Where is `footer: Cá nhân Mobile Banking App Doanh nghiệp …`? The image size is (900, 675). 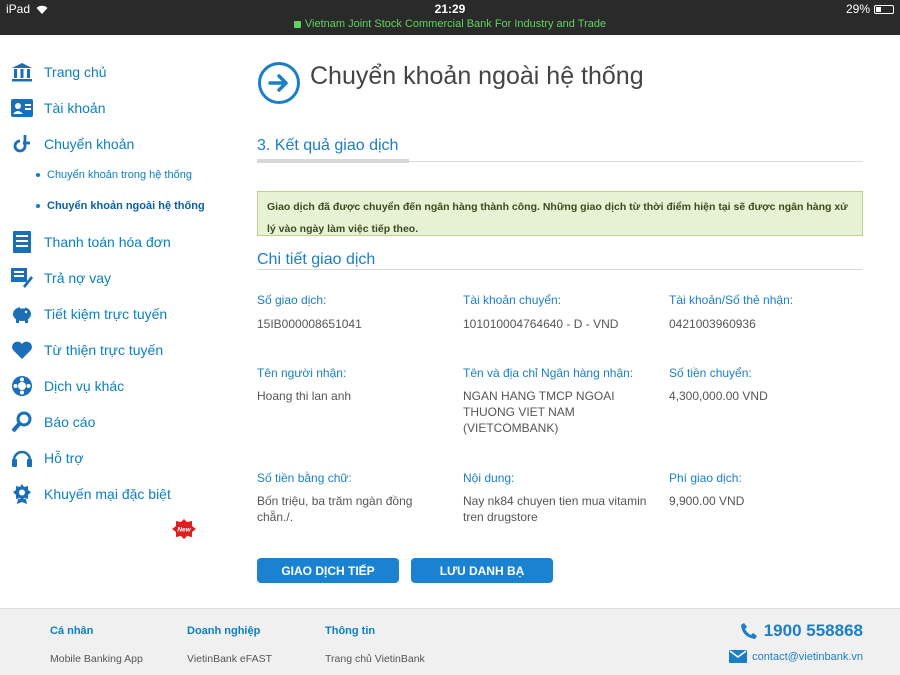
footer: Cá nhân Mobile Banking App Doanh nghiệp … is located at coordinates (450, 641).